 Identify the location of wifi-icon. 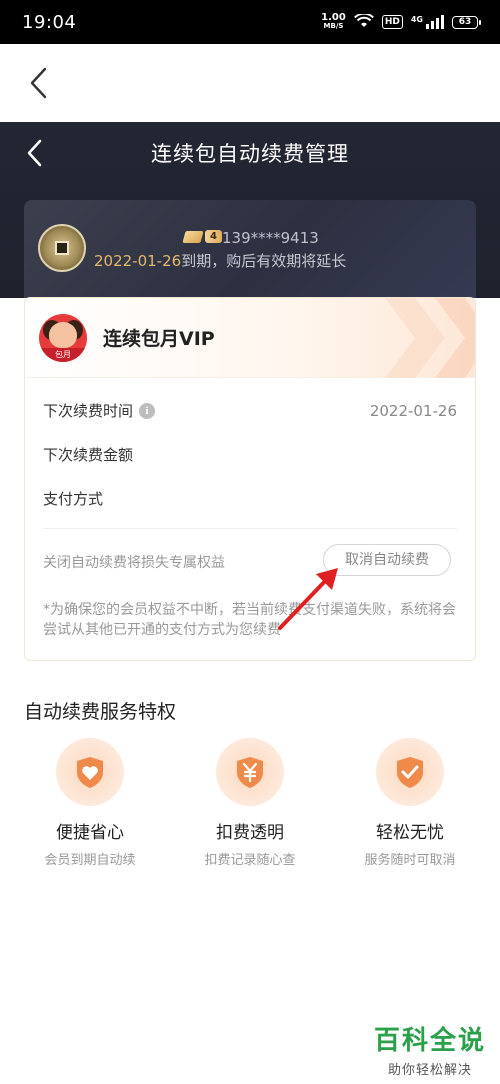
(363, 21).